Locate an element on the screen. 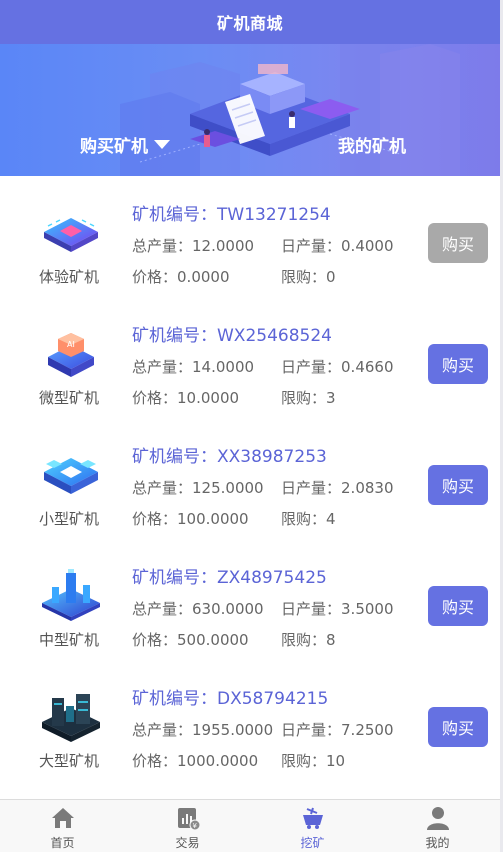  home-icon is located at coordinates (62, 818).